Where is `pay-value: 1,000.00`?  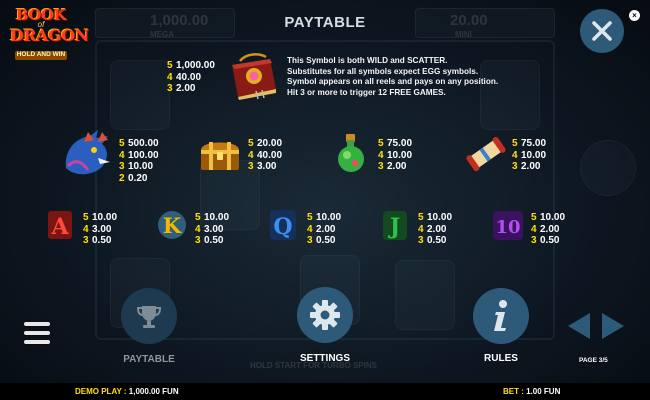 pay-value: 1,000.00 is located at coordinates (195, 65).